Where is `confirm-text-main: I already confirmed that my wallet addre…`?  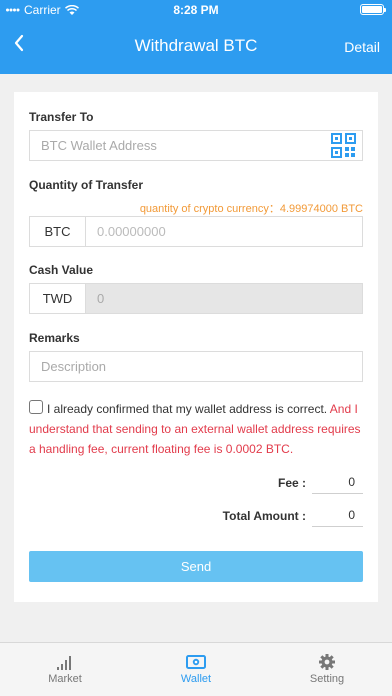 confirm-text-main: I already confirmed that my wallet addre… is located at coordinates (187, 409).